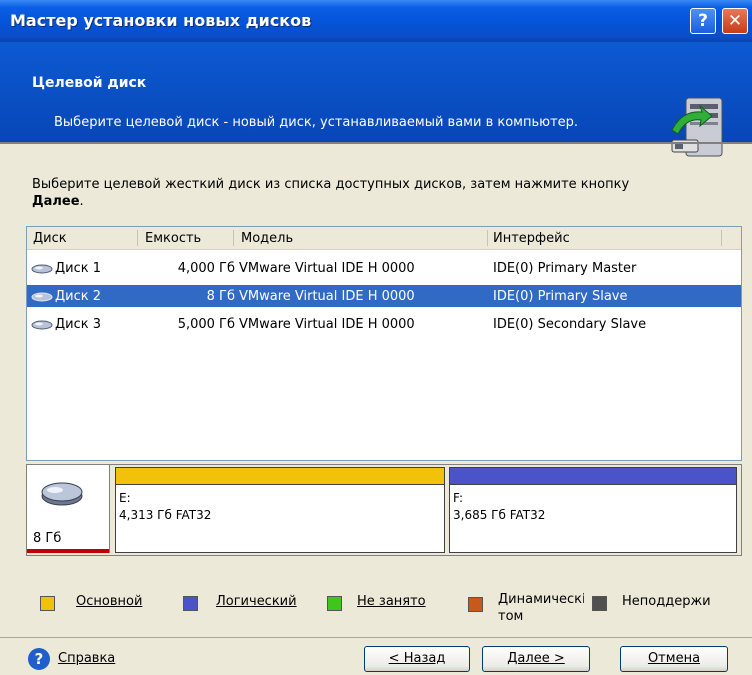  I want to click on back-button: < Назад, so click(417, 659).